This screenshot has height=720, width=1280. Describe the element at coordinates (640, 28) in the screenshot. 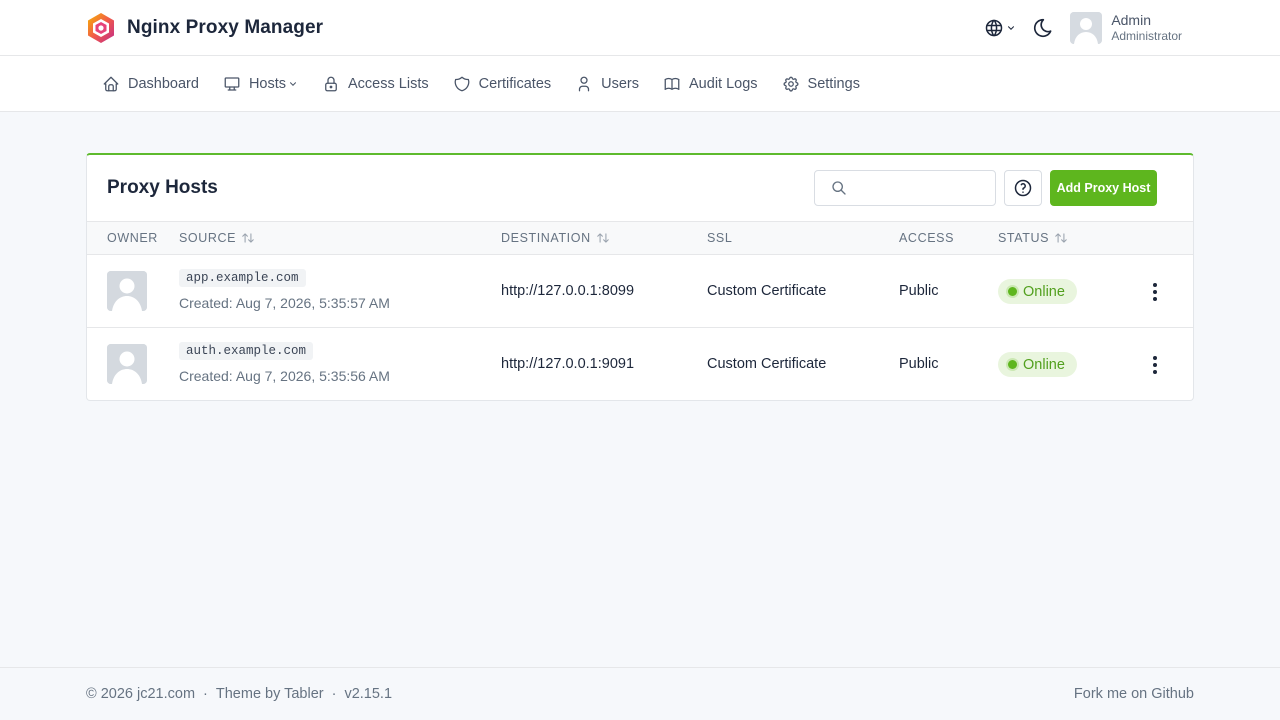

I see `top-header: Nginx Proxy Manager Admin Administrator` at that location.